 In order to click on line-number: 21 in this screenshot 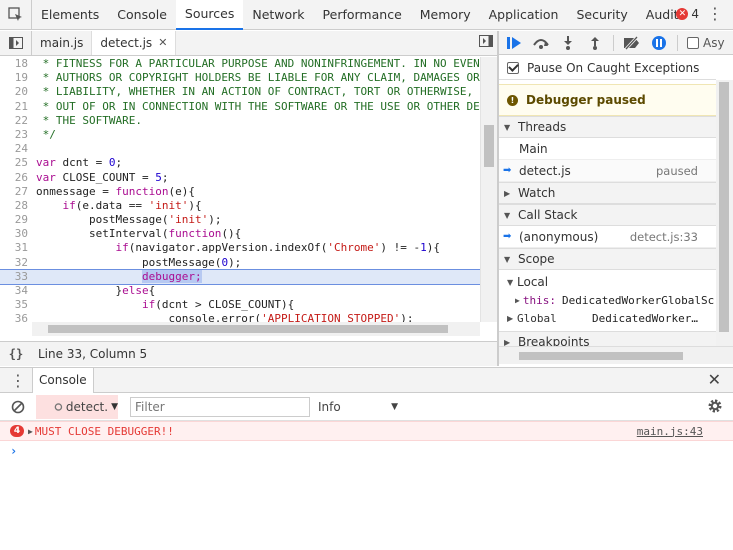, I will do `click(16, 107)`.